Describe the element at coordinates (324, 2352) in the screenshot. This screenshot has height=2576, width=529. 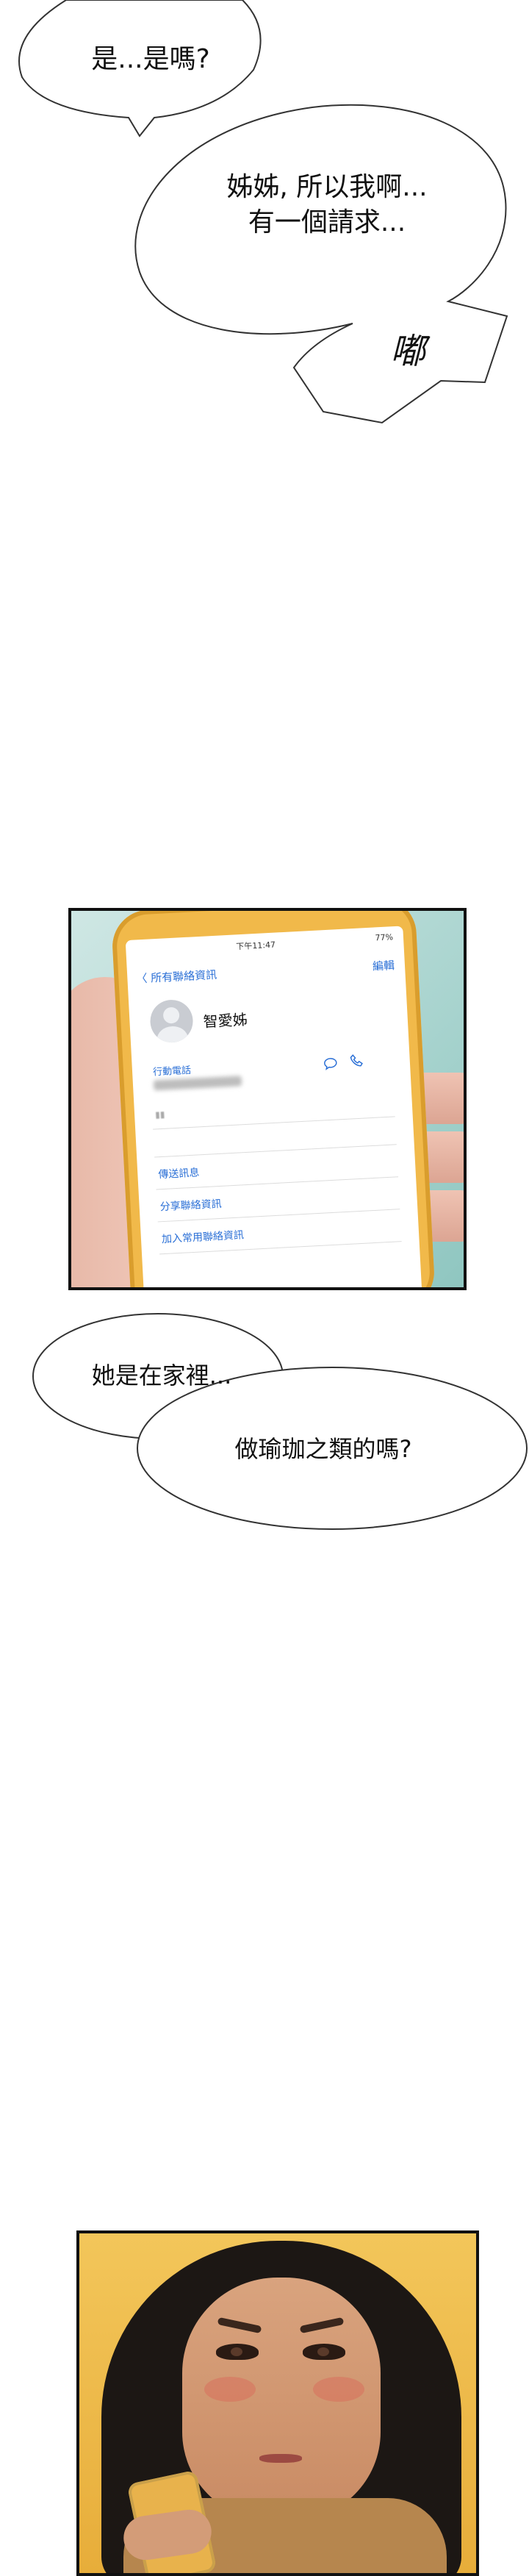
I see `right-eye` at that location.